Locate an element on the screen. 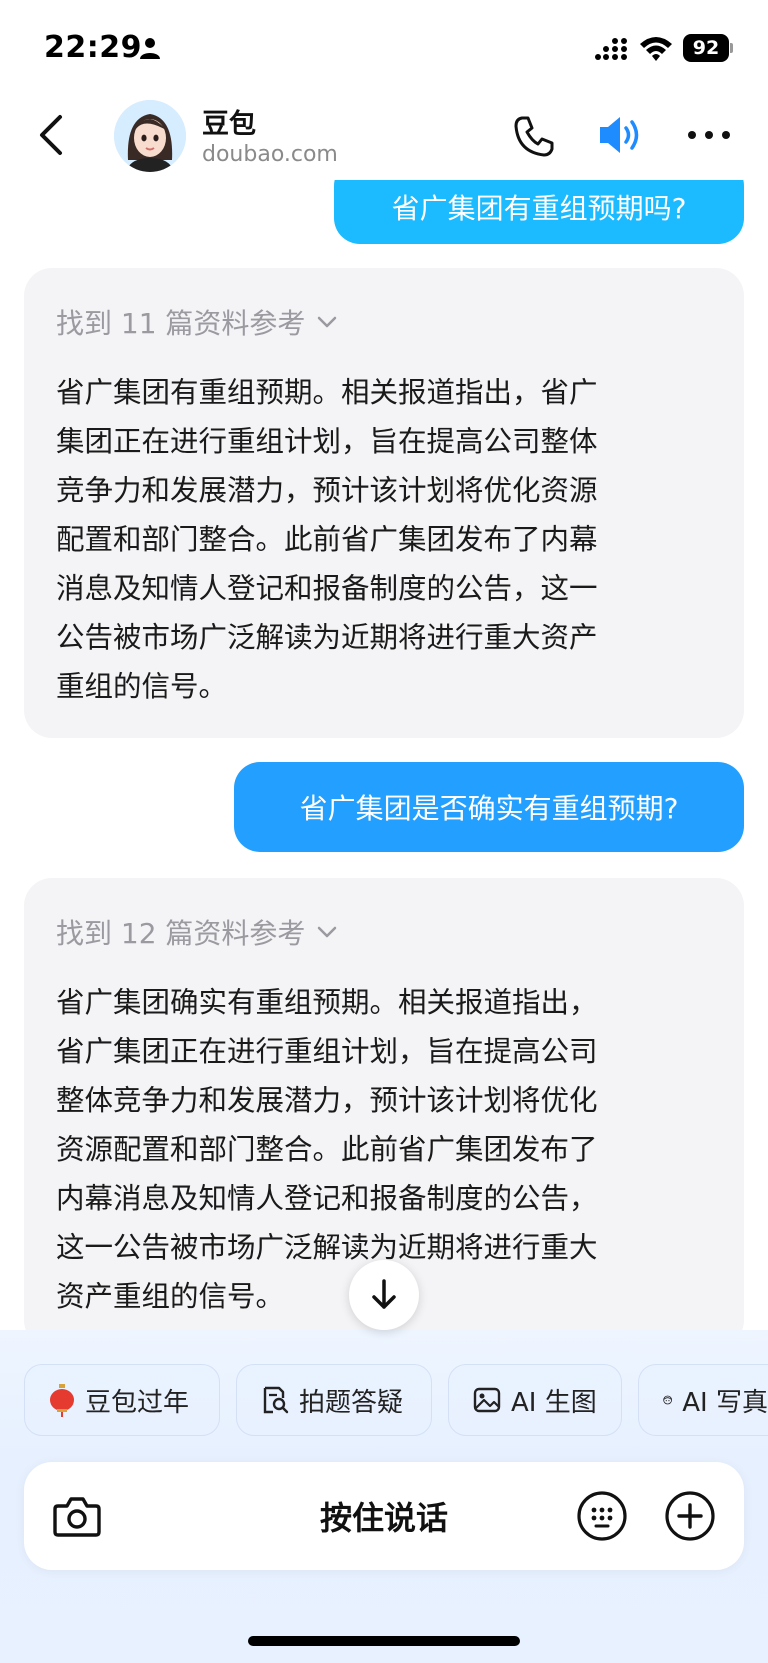 This screenshot has width=768, height=1663. answer-line: 竞争力和发展潜力，预计该计划将优化资源 is located at coordinates (327, 490).